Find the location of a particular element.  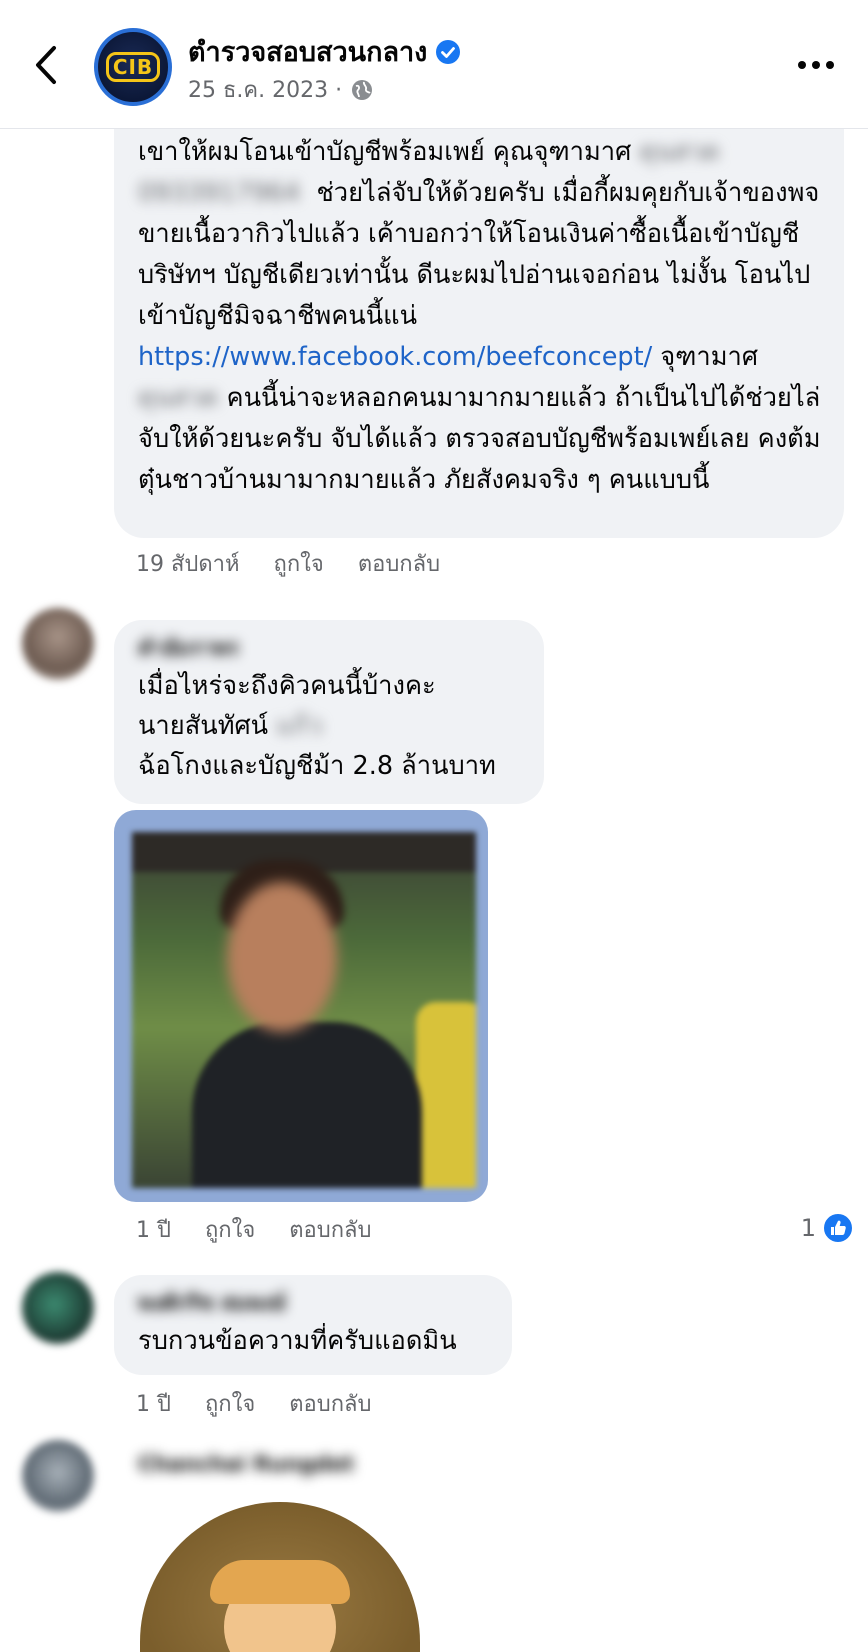

reaction-number: 1 is located at coordinates (808, 1228).